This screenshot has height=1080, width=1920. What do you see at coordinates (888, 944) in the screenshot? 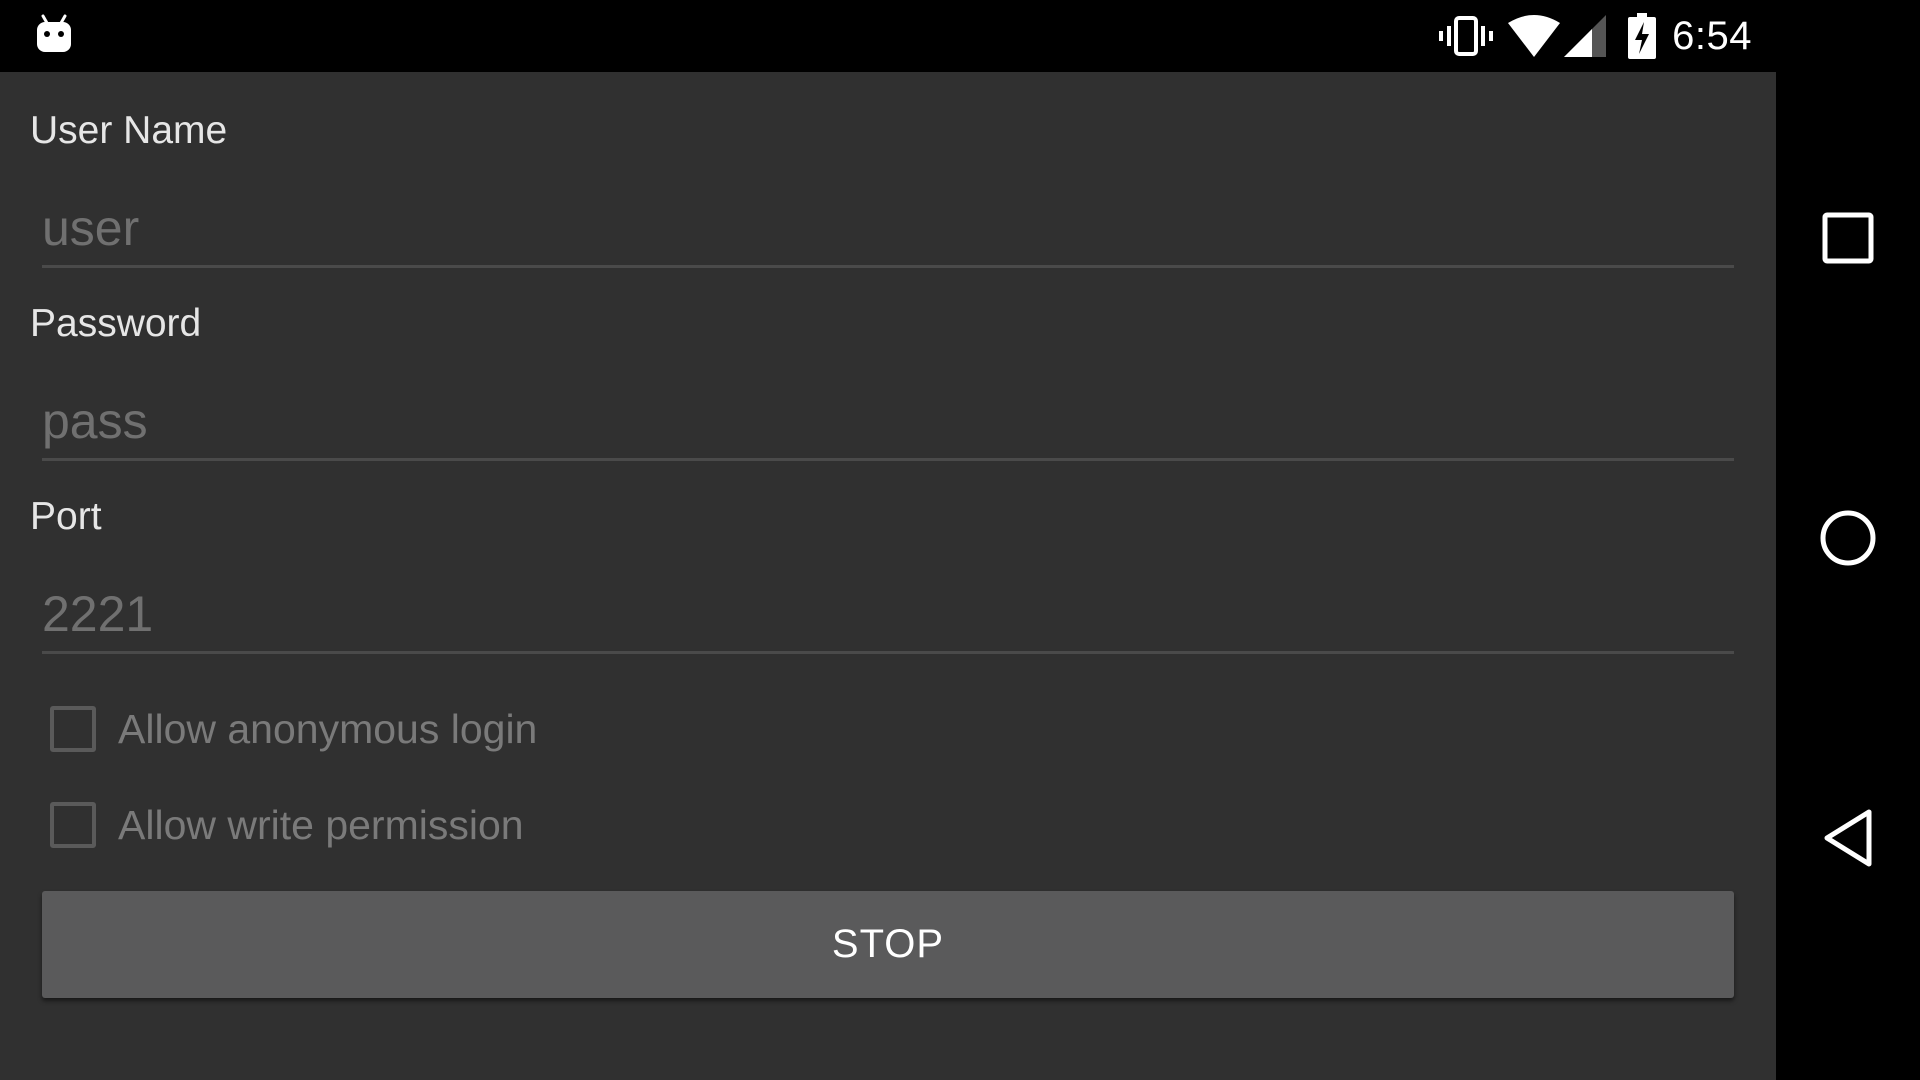
I see `stop-button: STOP` at bounding box center [888, 944].